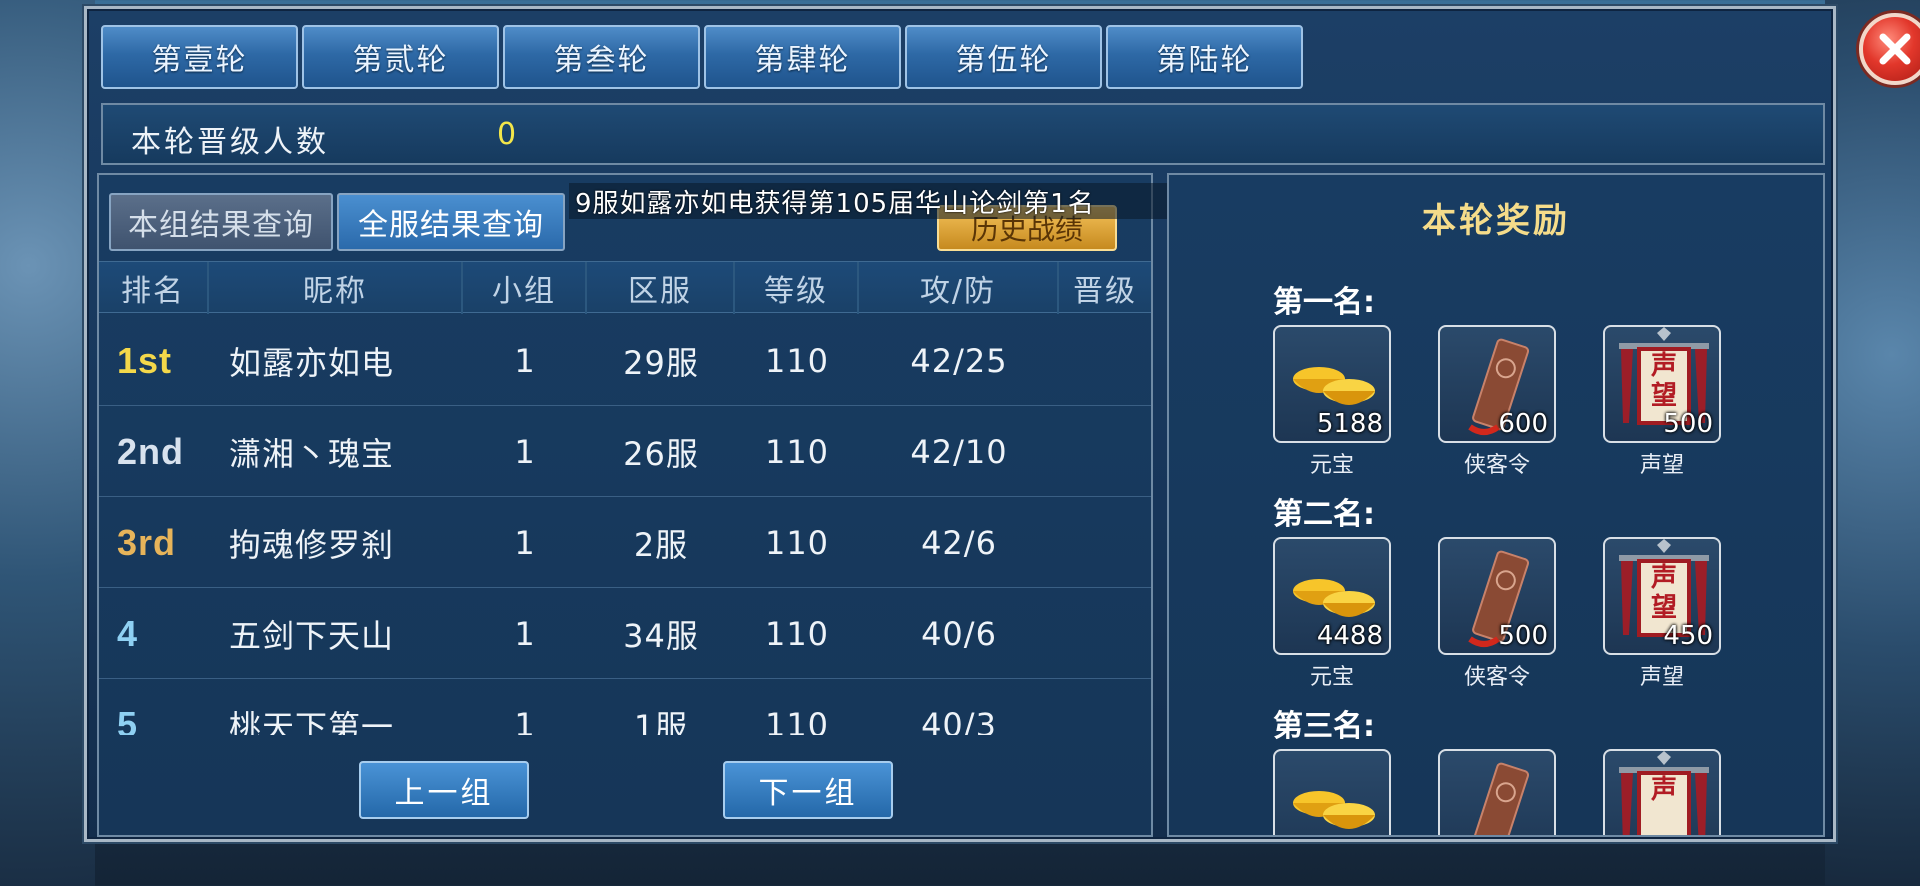 This screenshot has height=886, width=1920. What do you see at coordinates (1324, 726) in the screenshot?
I see `tier-label-third: 第三名:` at bounding box center [1324, 726].